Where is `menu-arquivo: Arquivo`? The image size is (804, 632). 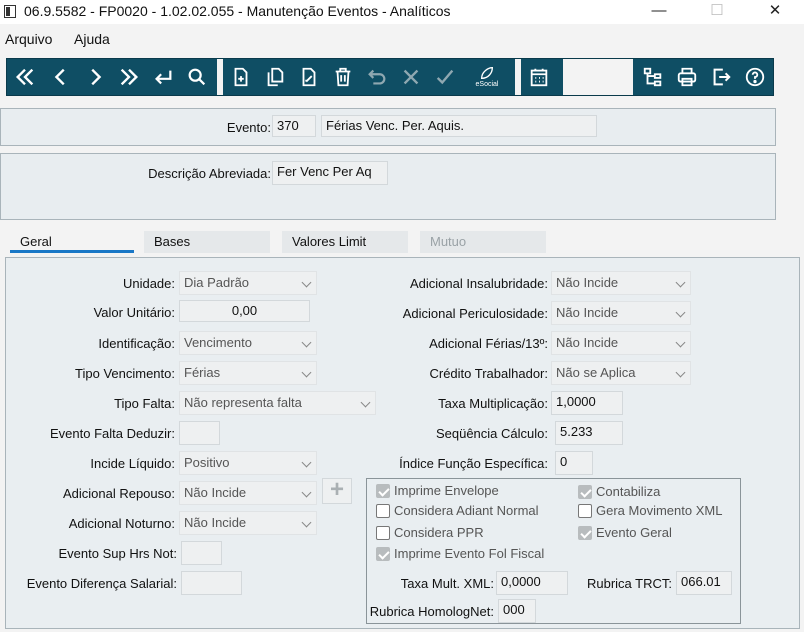 menu-arquivo: Arquivo is located at coordinates (28, 39).